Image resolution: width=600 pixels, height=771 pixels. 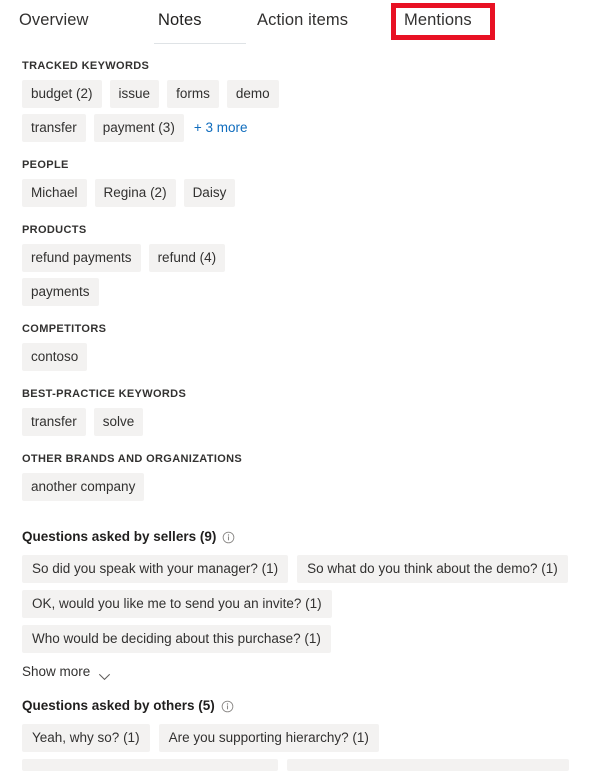 I want to click on keyword-chip: refund (4), so click(x=187, y=258).